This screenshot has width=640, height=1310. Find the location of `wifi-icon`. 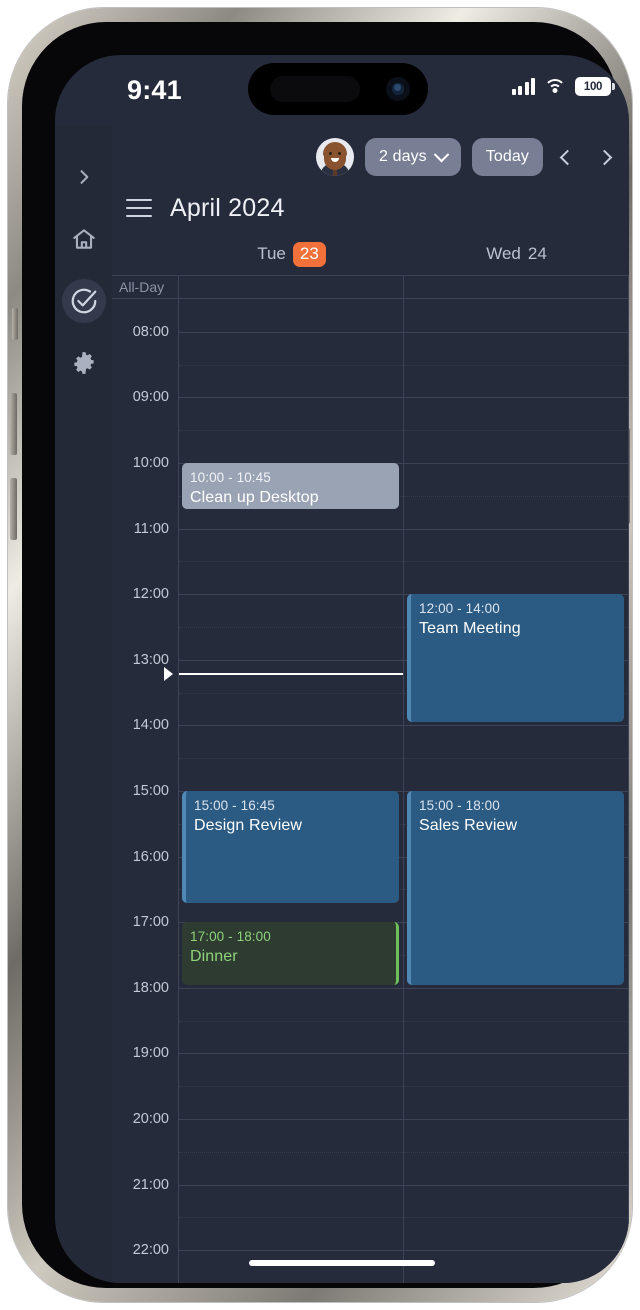

wifi-icon is located at coordinates (555, 86).